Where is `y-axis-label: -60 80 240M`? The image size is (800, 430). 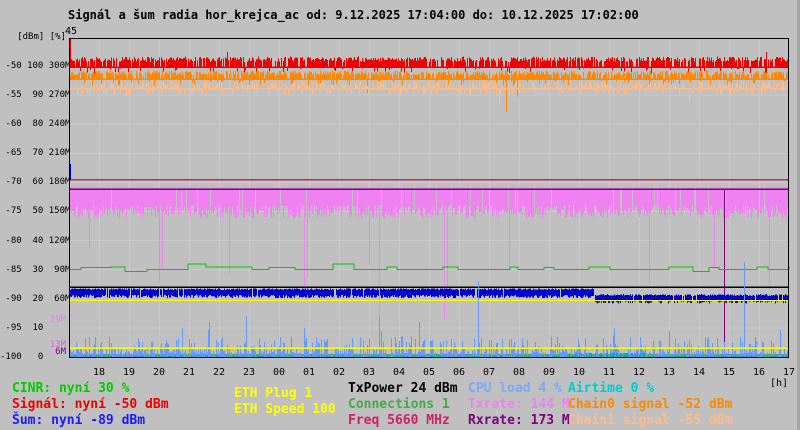 y-axis-label: -60 80 240M is located at coordinates (35, 124).